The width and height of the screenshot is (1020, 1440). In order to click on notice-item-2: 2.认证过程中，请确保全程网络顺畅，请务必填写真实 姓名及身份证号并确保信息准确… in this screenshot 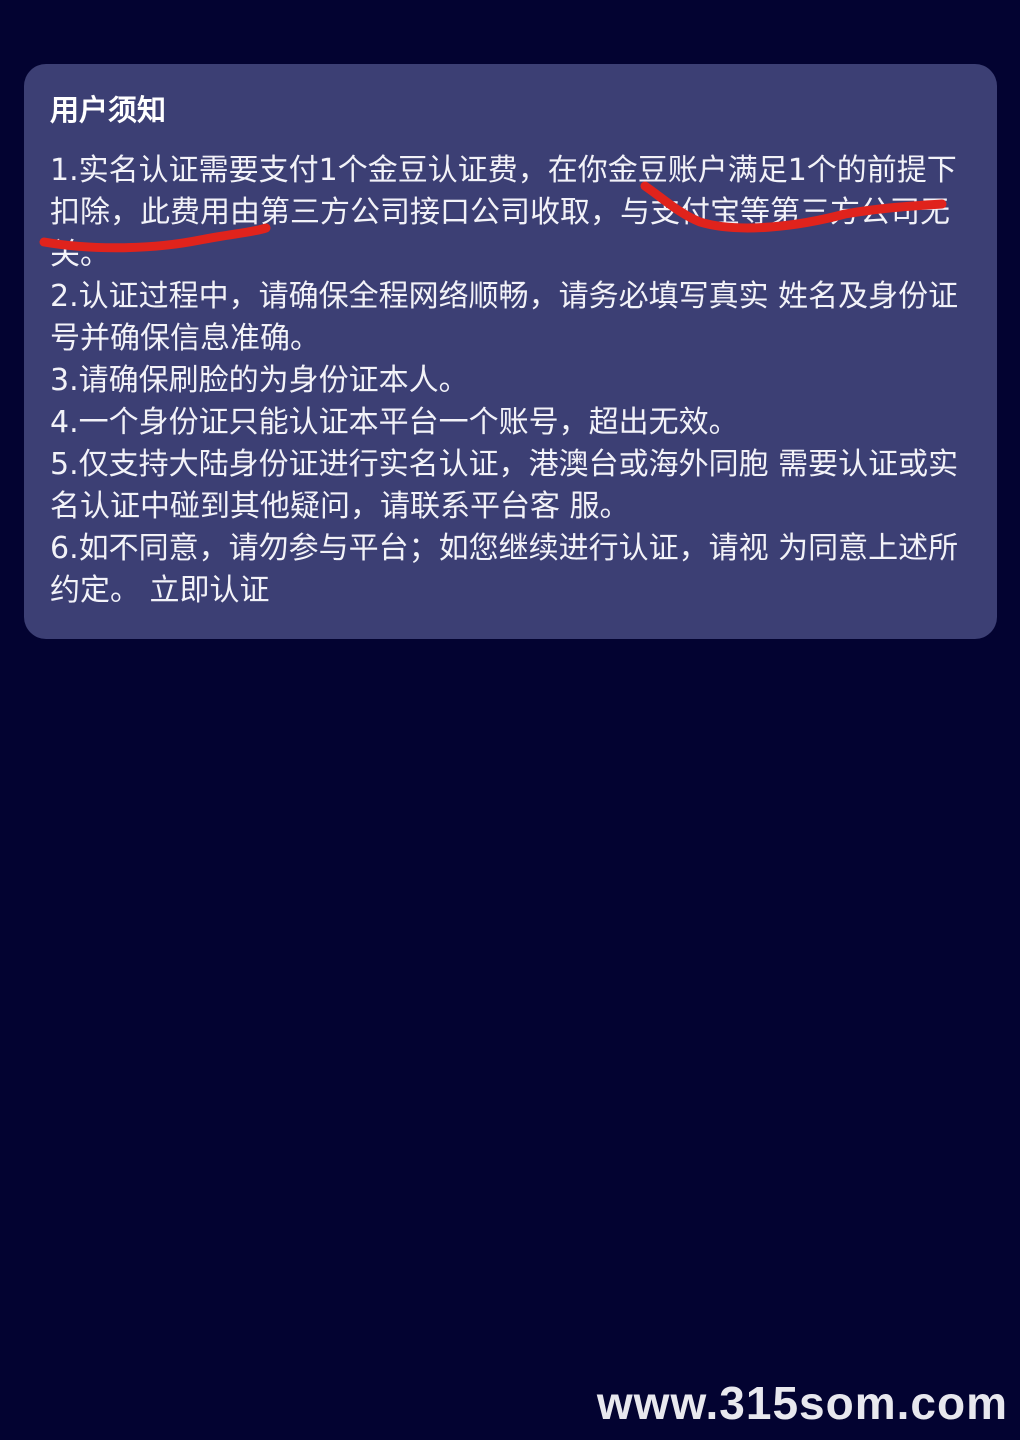, I will do `click(504, 317)`.